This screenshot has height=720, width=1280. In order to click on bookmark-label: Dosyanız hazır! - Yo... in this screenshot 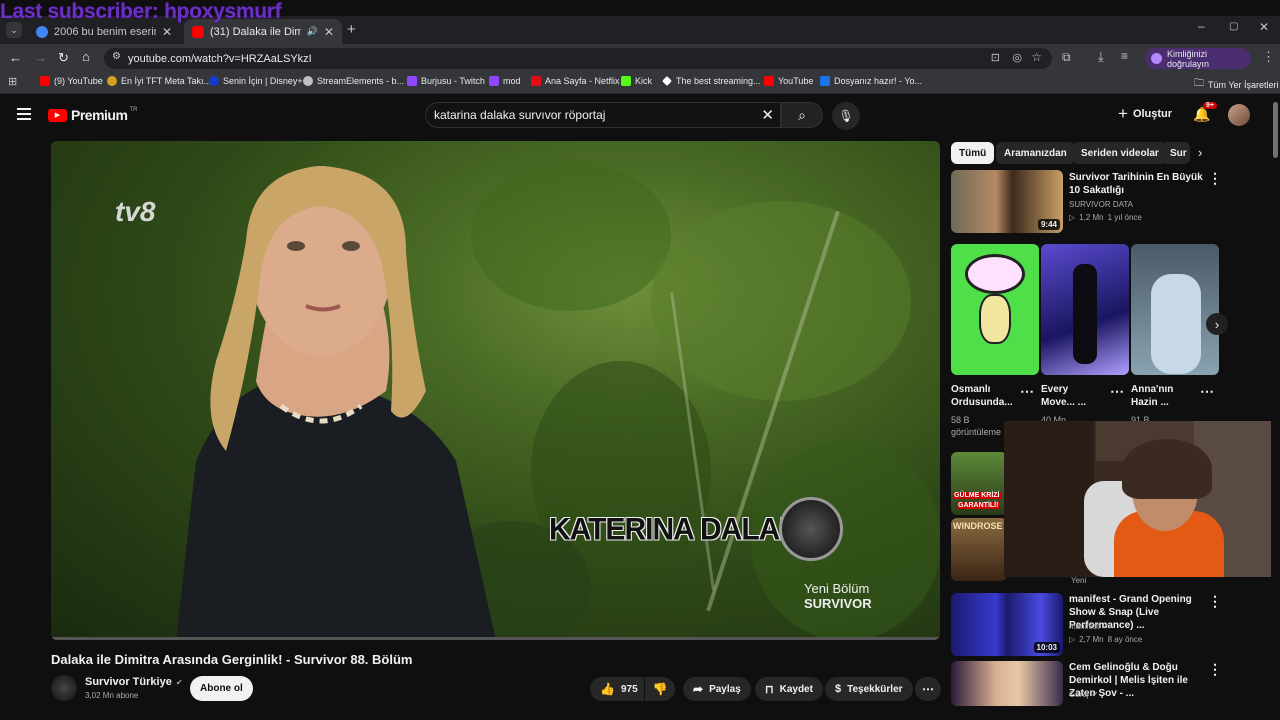, I will do `click(878, 81)`.